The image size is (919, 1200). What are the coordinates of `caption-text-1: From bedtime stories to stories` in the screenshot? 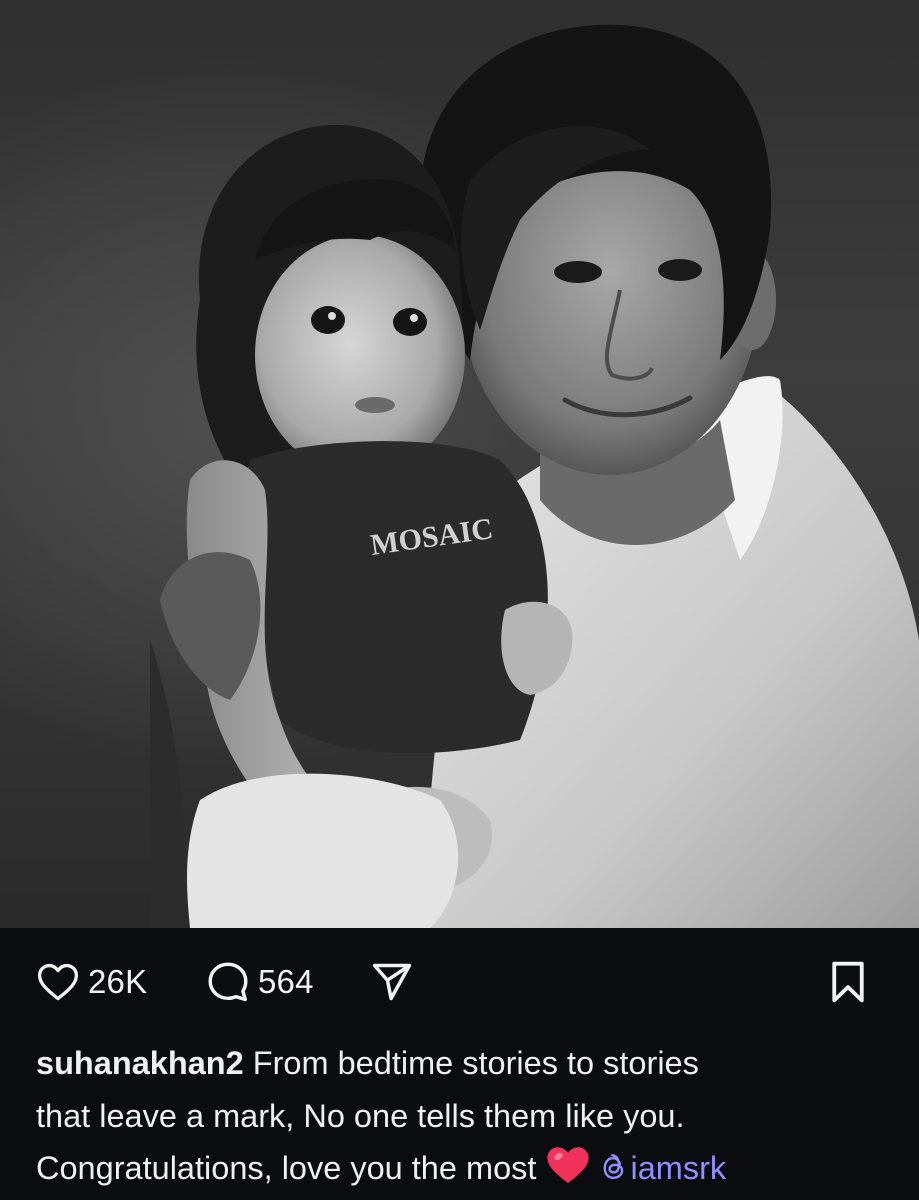 It's located at (475, 1063).